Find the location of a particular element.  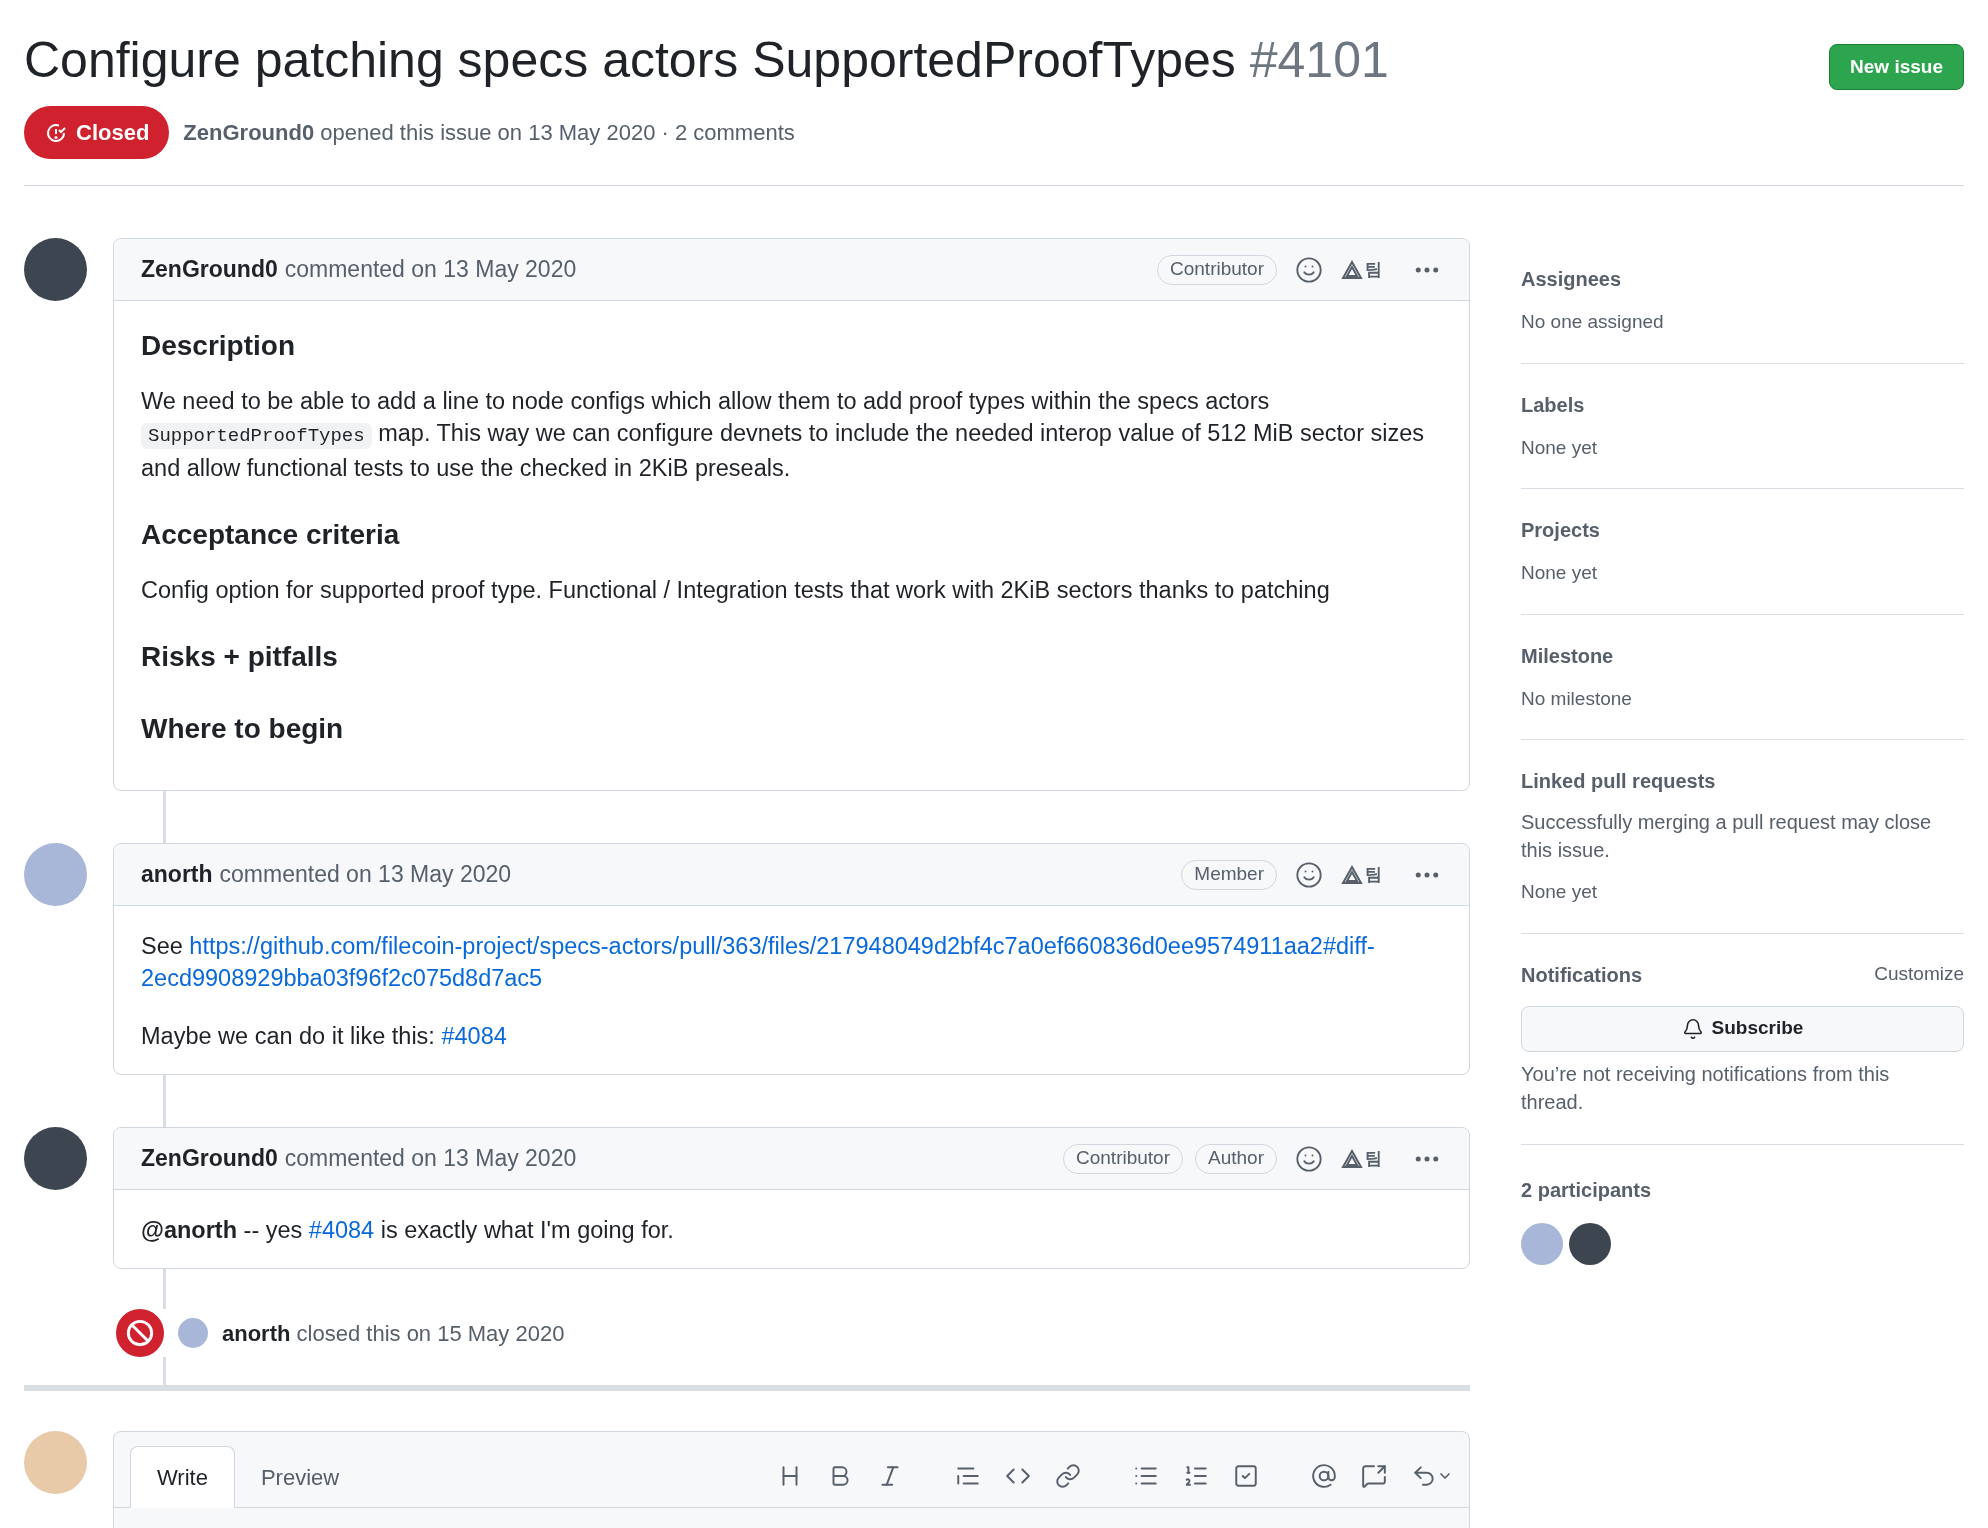

sidebar-note: You’re not receiving notifications from this thread. is located at coordinates (1706, 1088).